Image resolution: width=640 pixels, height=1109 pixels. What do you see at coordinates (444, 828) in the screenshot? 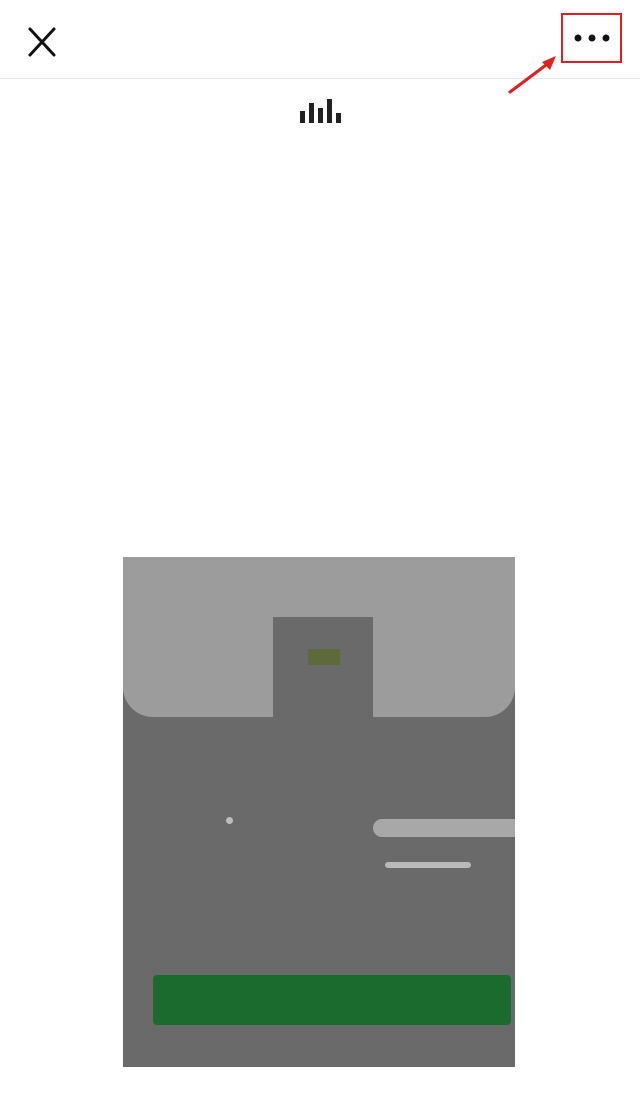
I see `poster-stripe` at bounding box center [444, 828].